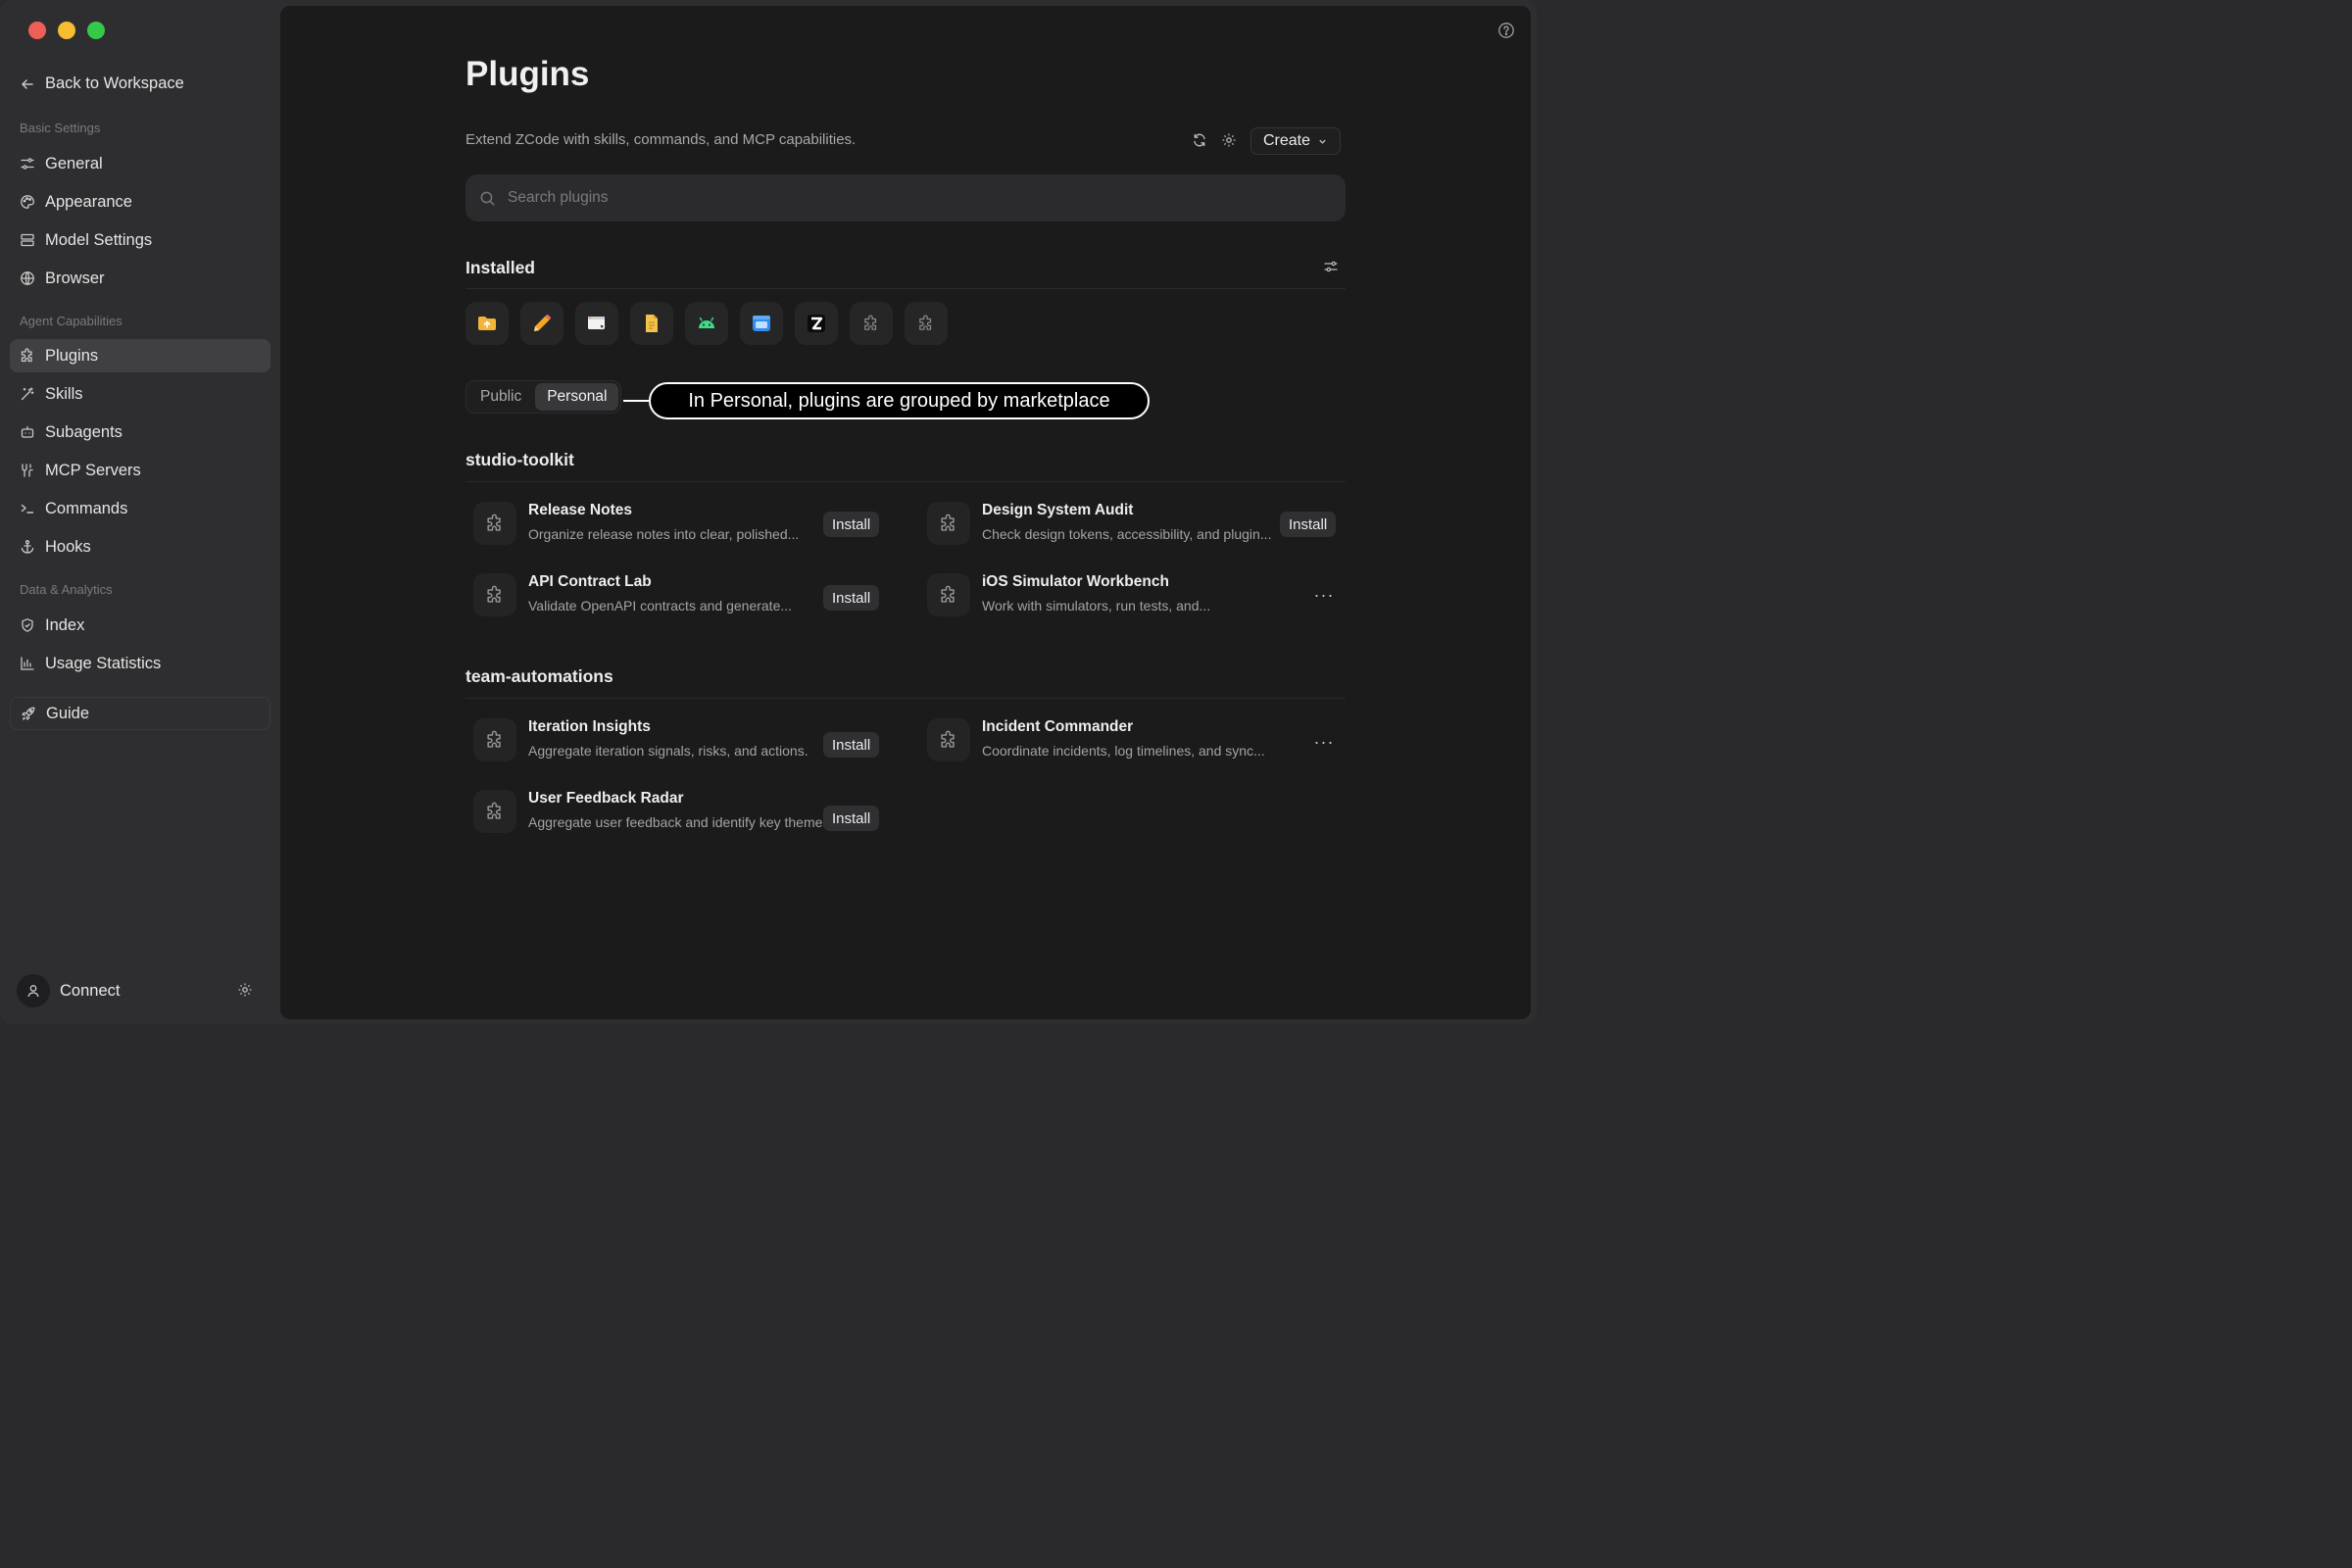 The height and width of the screenshot is (1568, 2352). What do you see at coordinates (140, 547) in the screenshot?
I see `sidebar-item-hooks: Hooks` at bounding box center [140, 547].